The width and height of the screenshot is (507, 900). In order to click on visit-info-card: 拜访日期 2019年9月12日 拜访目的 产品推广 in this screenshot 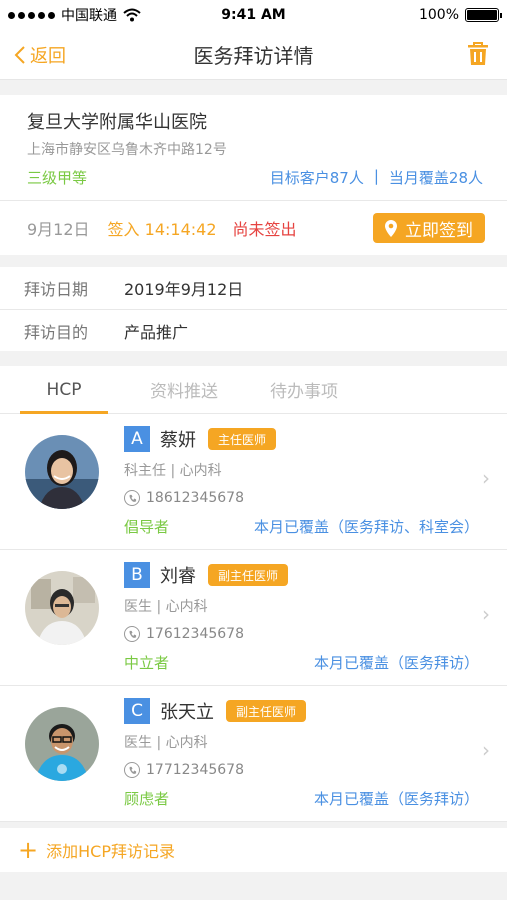, I will do `click(253, 309)`.